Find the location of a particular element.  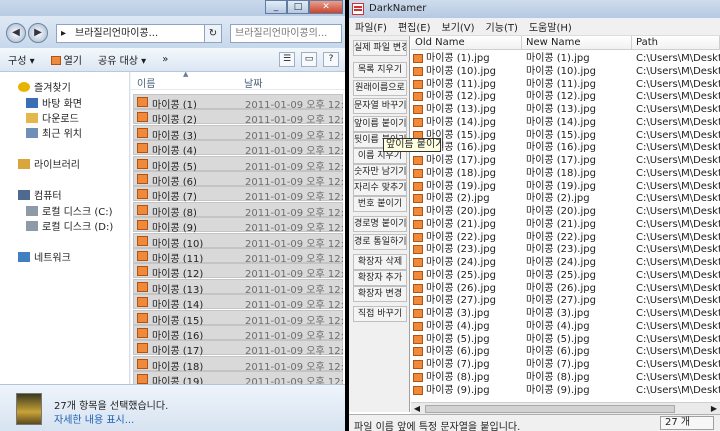

file-row: 마이콩 (2) 2011-01-09 오후 12: is located at coordinates (238, 117).